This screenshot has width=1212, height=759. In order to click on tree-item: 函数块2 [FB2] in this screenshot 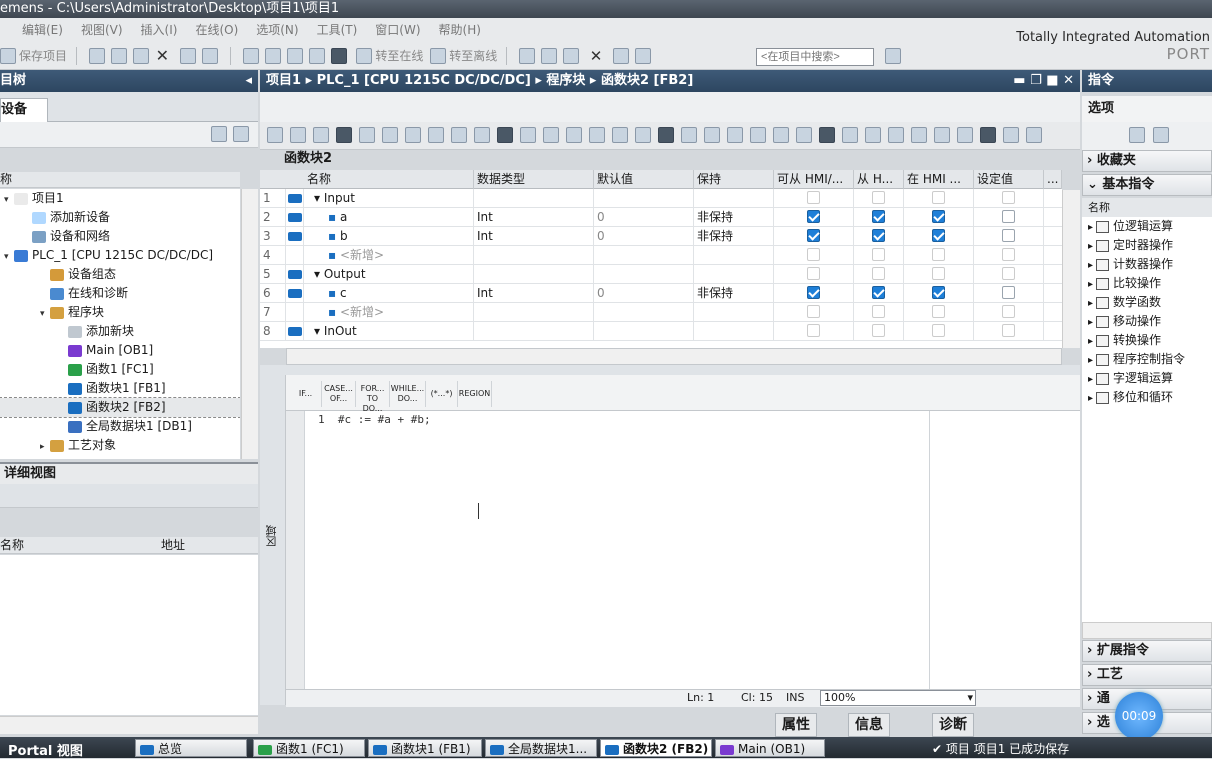, I will do `click(120, 407)`.